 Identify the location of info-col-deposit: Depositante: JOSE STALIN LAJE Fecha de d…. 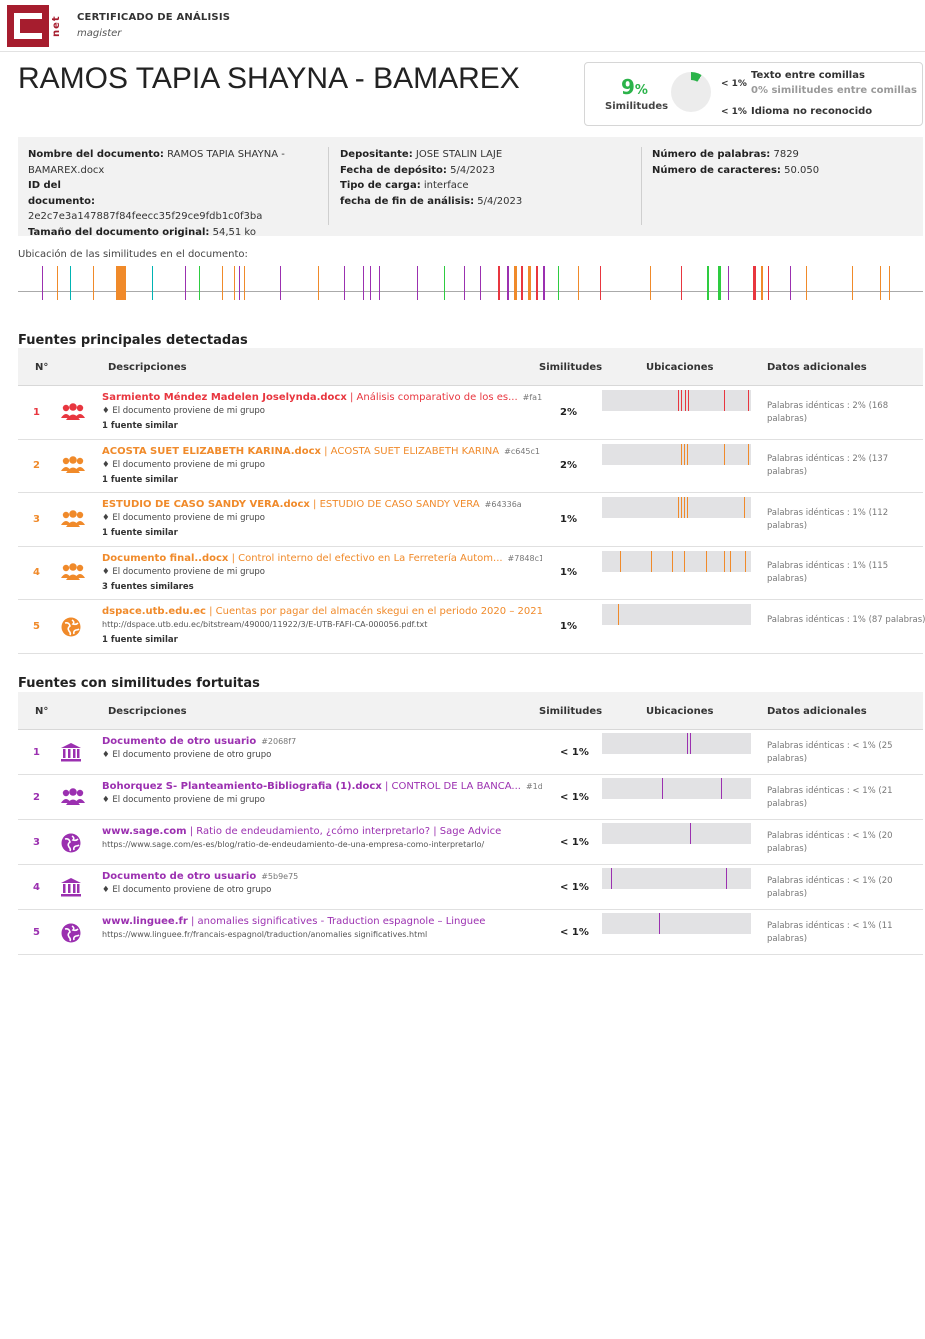
(431, 178).